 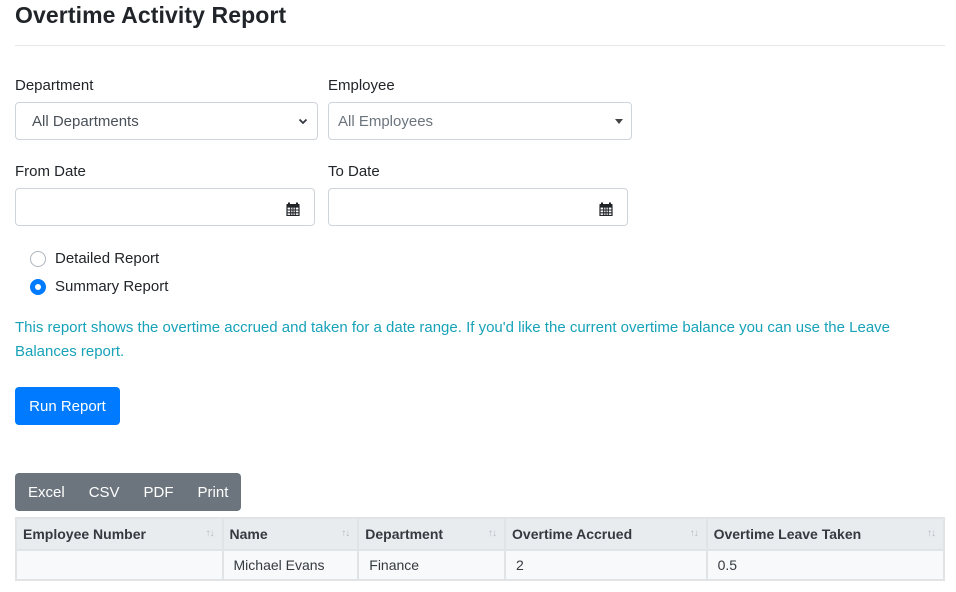 I want to click on table-row: Michael Evans Finance 2 0.5, so click(x=480, y=565).